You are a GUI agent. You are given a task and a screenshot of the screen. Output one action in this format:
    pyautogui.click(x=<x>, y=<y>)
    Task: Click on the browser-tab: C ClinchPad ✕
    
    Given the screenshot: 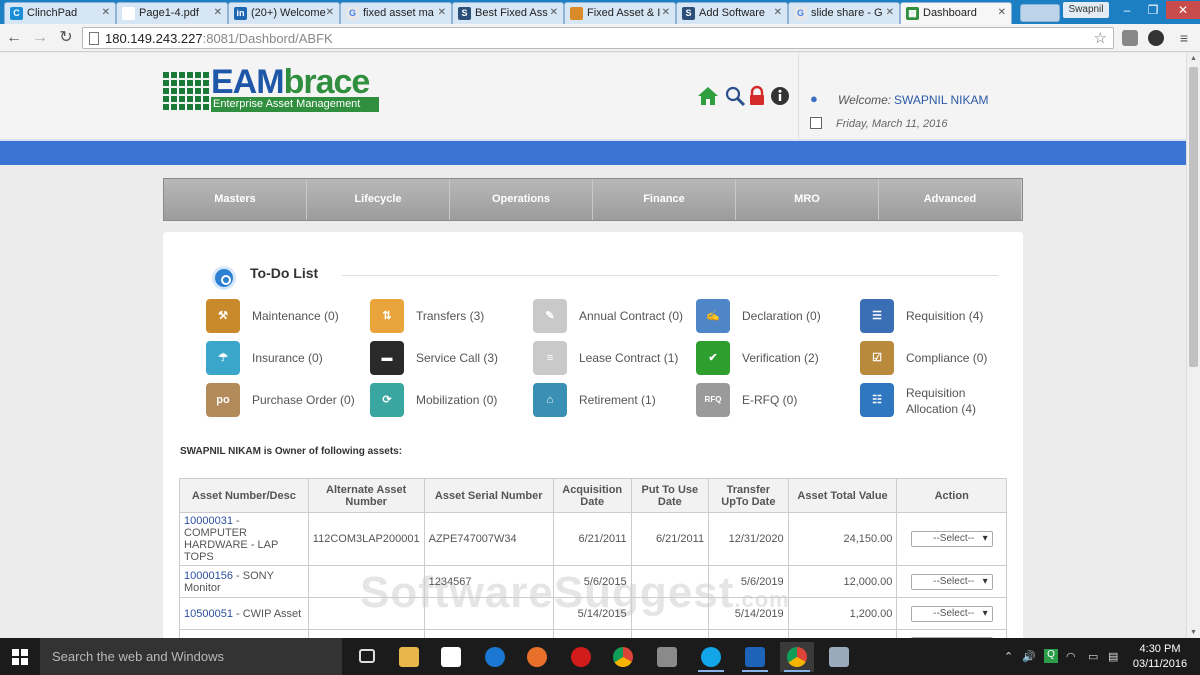 What is the action you would take?
    pyautogui.click(x=60, y=13)
    